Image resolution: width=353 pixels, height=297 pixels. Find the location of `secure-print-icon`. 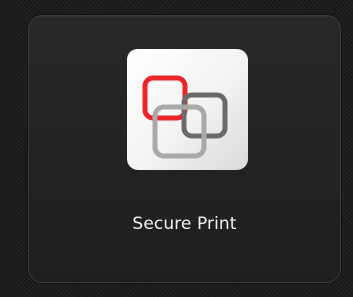

secure-print-icon is located at coordinates (187, 109).